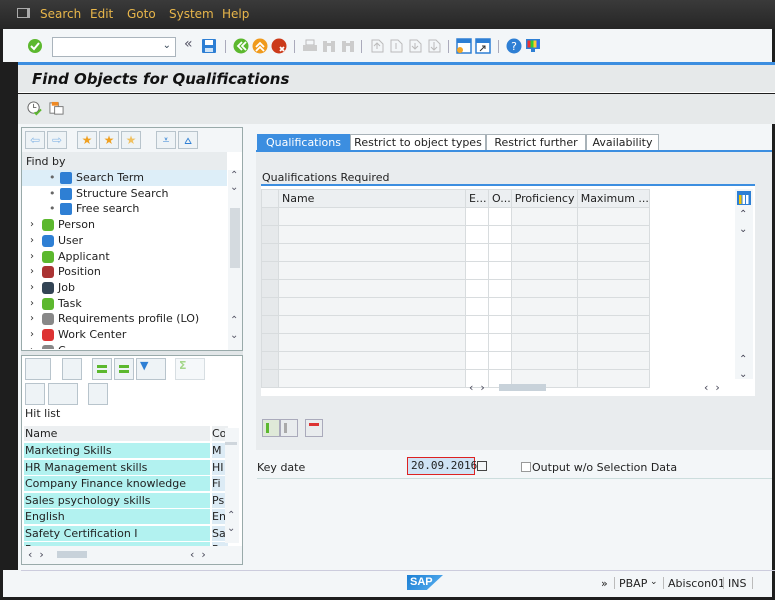 This screenshot has height=600, width=775. What do you see at coordinates (57, 140) in the screenshot?
I see `next-icon: ⇨` at bounding box center [57, 140].